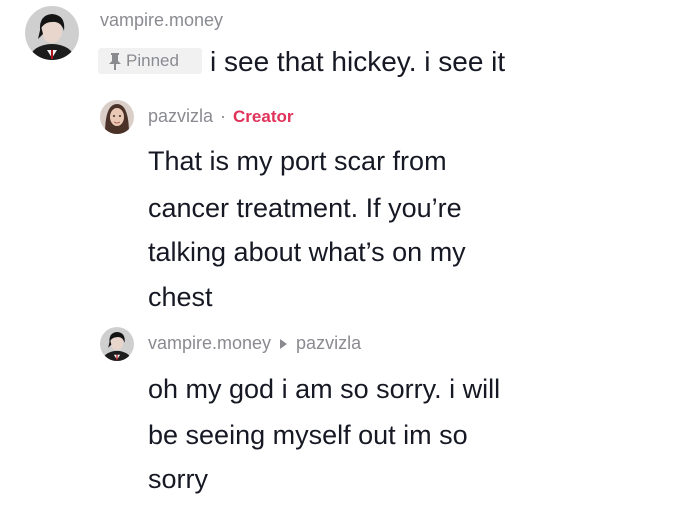  I want to click on creator-badge: Creator, so click(263, 116).